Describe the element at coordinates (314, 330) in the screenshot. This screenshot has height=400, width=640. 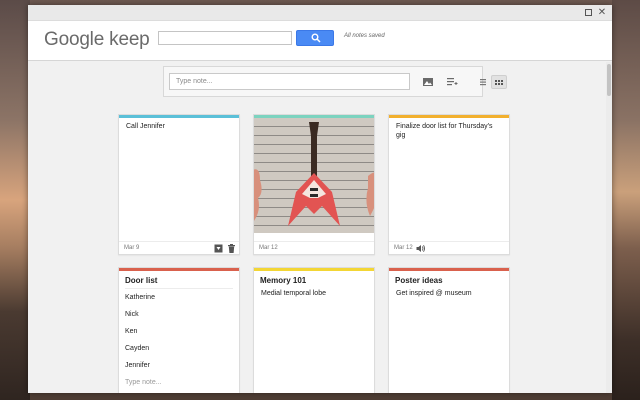
I see `note-card: Memory 101 Medial temporal lobe` at that location.